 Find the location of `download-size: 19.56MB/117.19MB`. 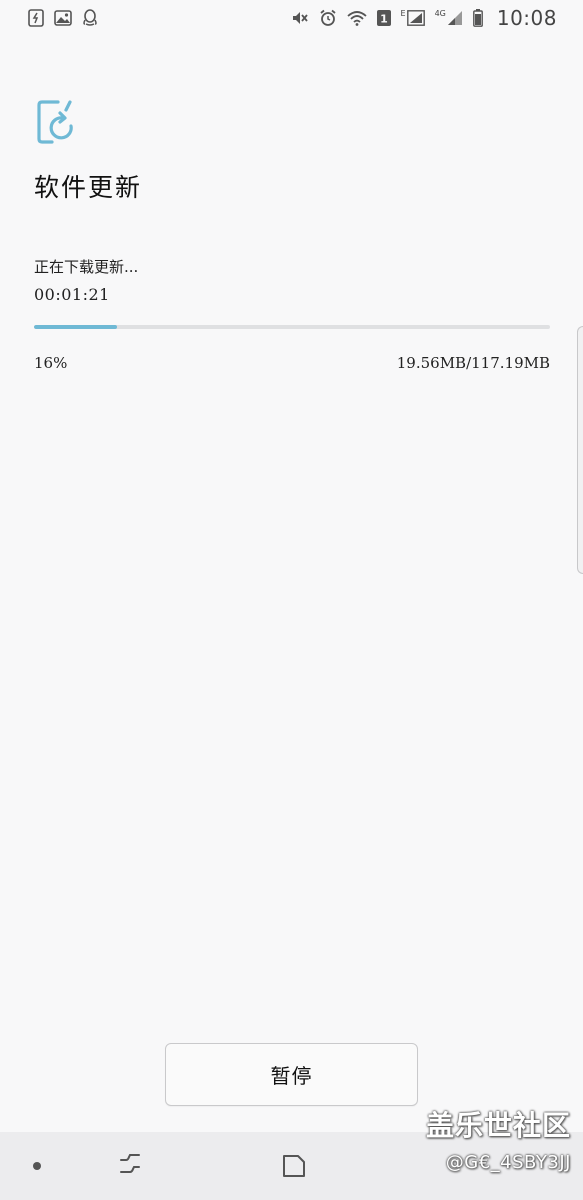

download-size: 19.56MB/117.19MB is located at coordinates (473, 363).